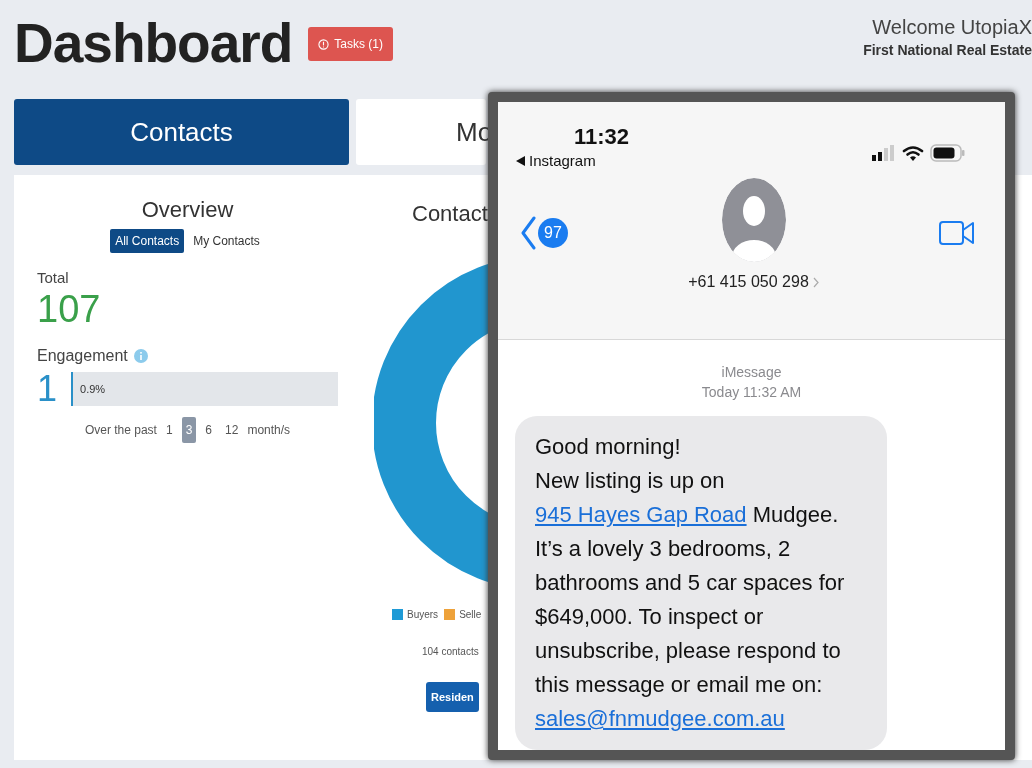 The width and height of the screenshot is (1032, 768). What do you see at coordinates (753, 220) in the screenshot?
I see `avatar-silhouette-icon` at bounding box center [753, 220].